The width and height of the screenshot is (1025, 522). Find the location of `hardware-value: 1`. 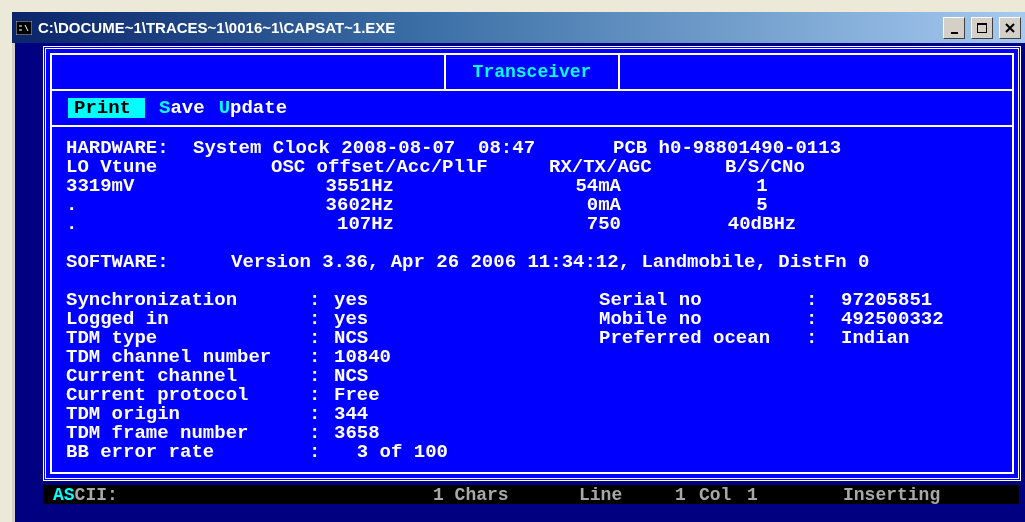

hardware-value: 1 is located at coordinates (762, 186).